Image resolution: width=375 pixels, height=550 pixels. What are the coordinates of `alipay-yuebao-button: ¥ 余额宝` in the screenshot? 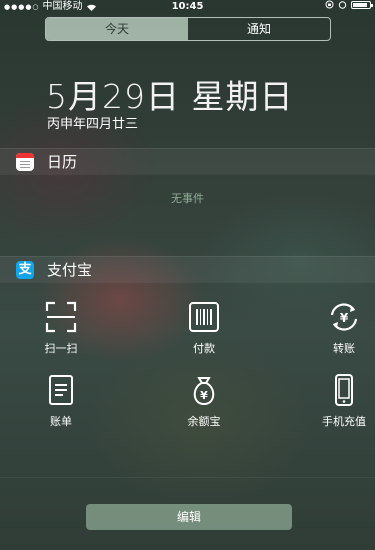 It's located at (204, 401).